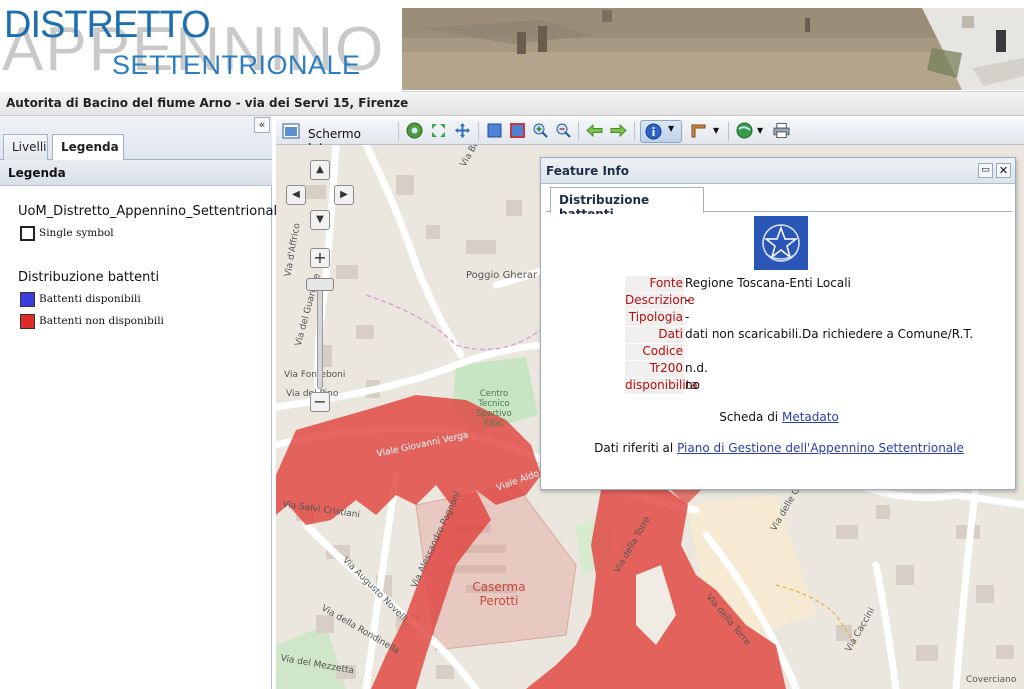 This screenshot has height=689, width=1024. Describe the element at coordinates (778, 171) in the screenshot. I see `feature-info-header: Feature Info ▭ ✕` at that location.